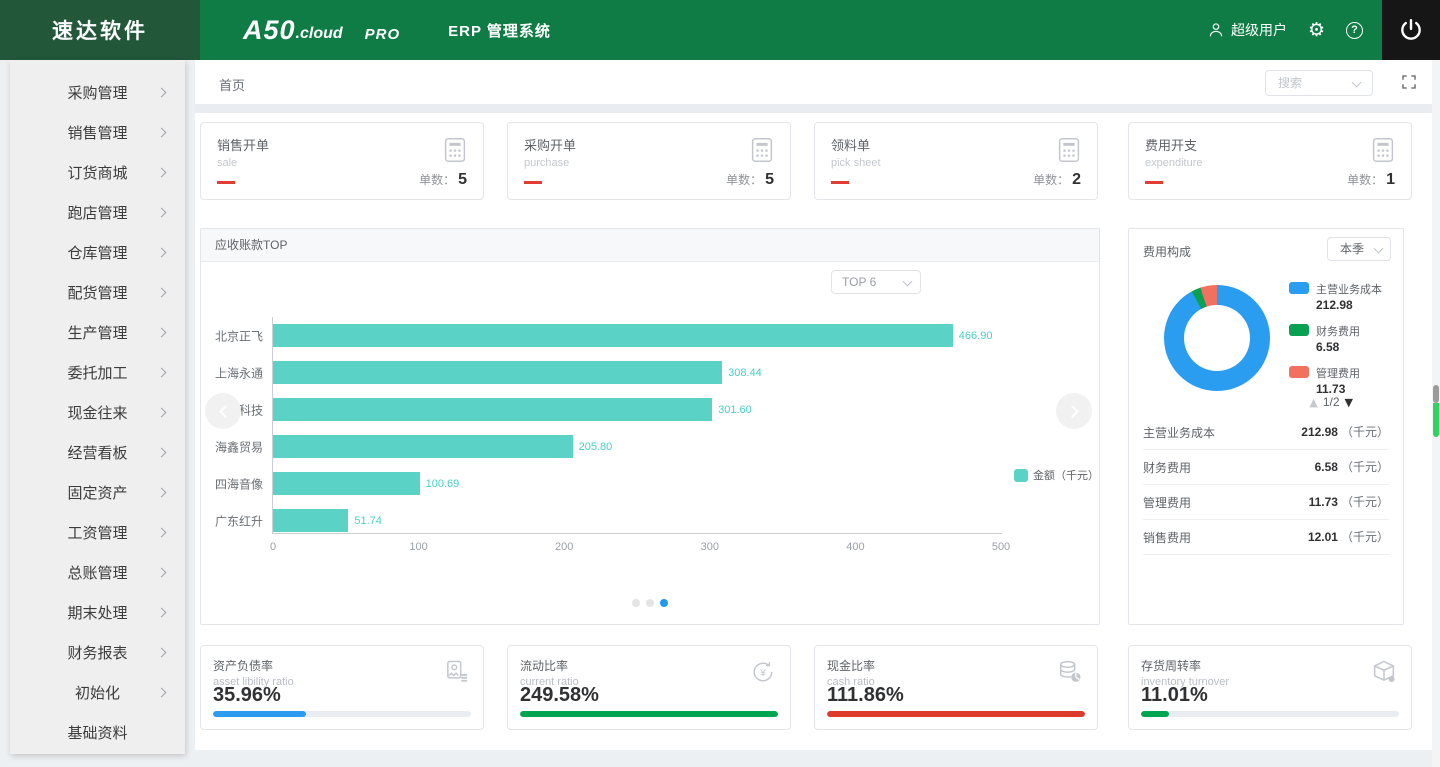 This screenshot has height=767, width=1440. Describe the element at coordinates (1359, 249) in the screenshot. I see `period-select: 本季` at that location.